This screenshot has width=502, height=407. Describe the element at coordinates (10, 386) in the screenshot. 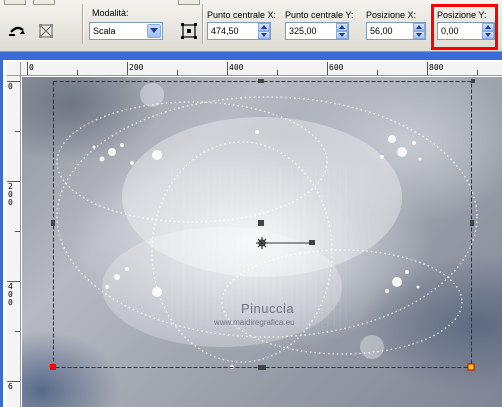

I see `ruler-v-label: 6` at that location.